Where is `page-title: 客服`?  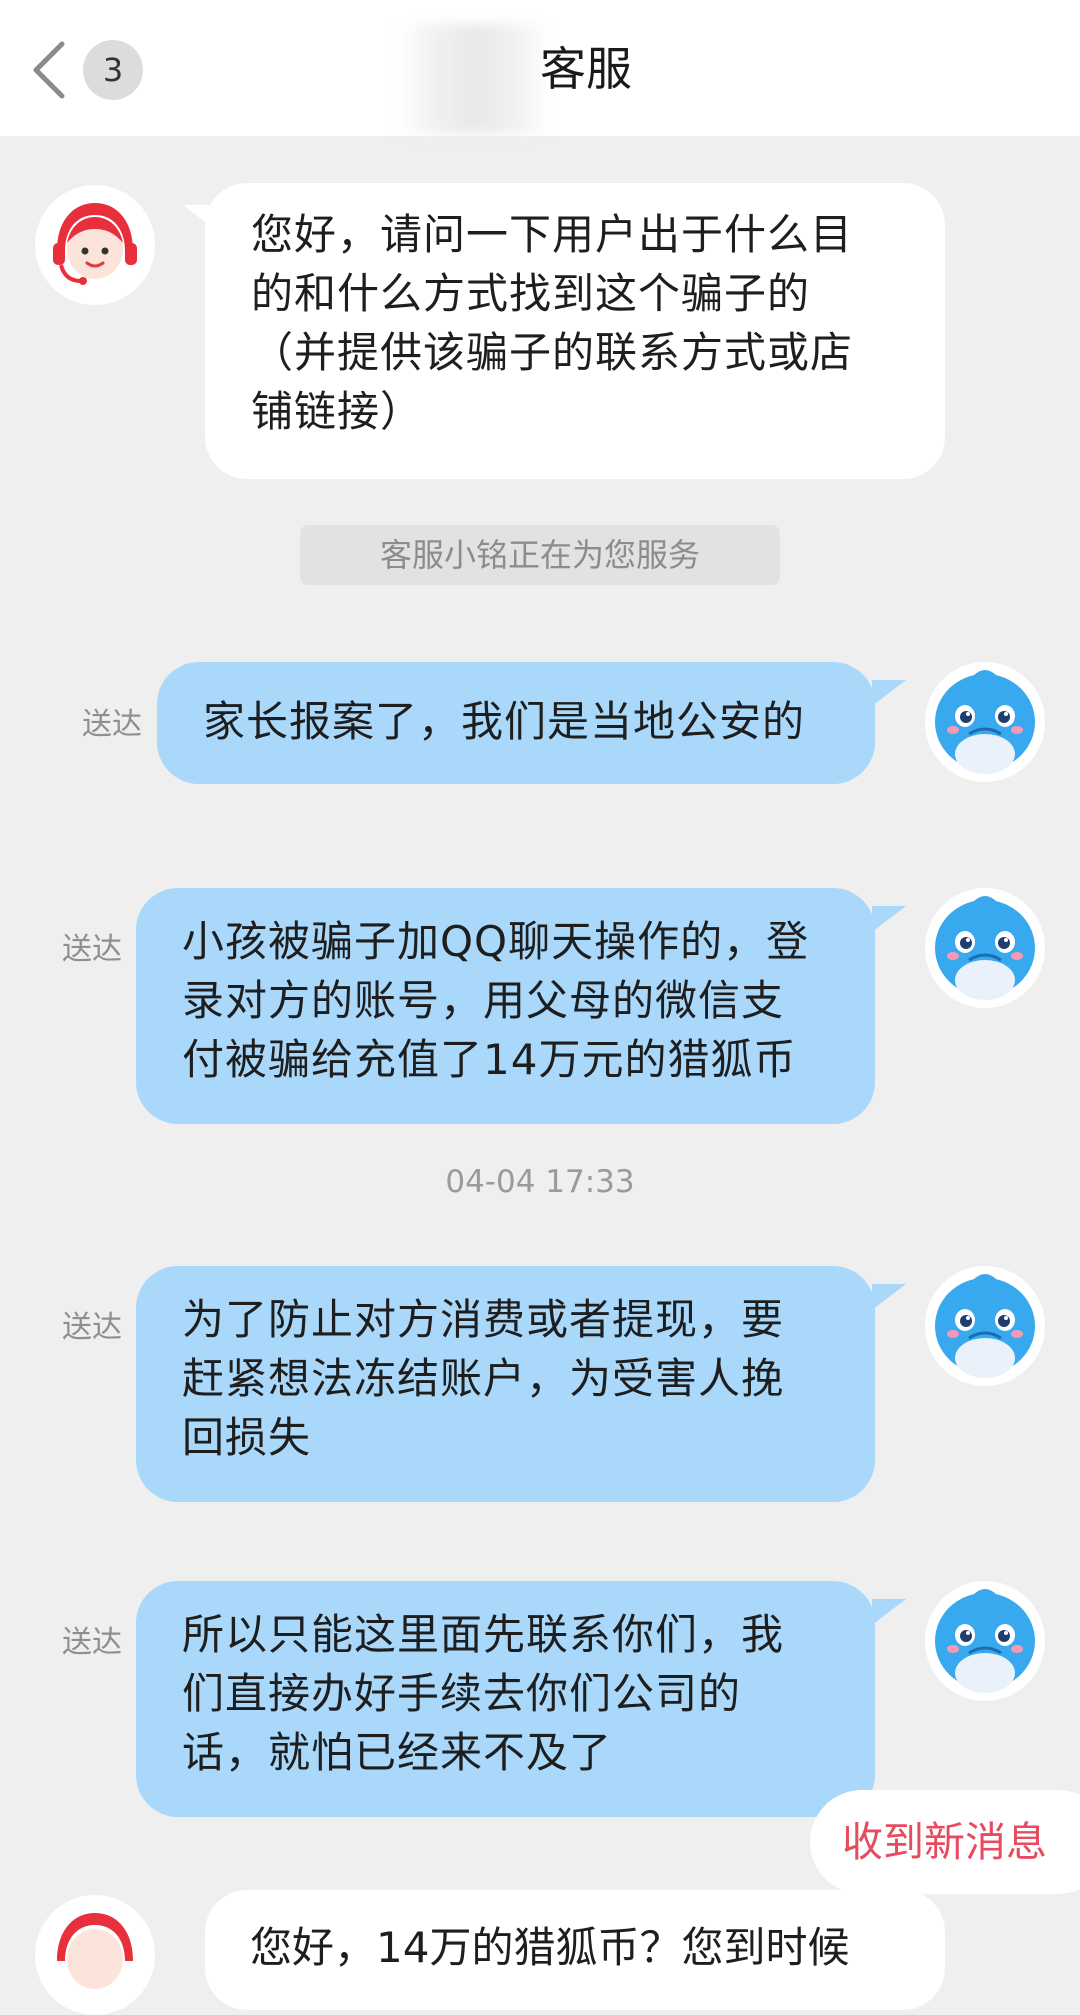 page-title: 客服 is located at coordinates (586, 69).